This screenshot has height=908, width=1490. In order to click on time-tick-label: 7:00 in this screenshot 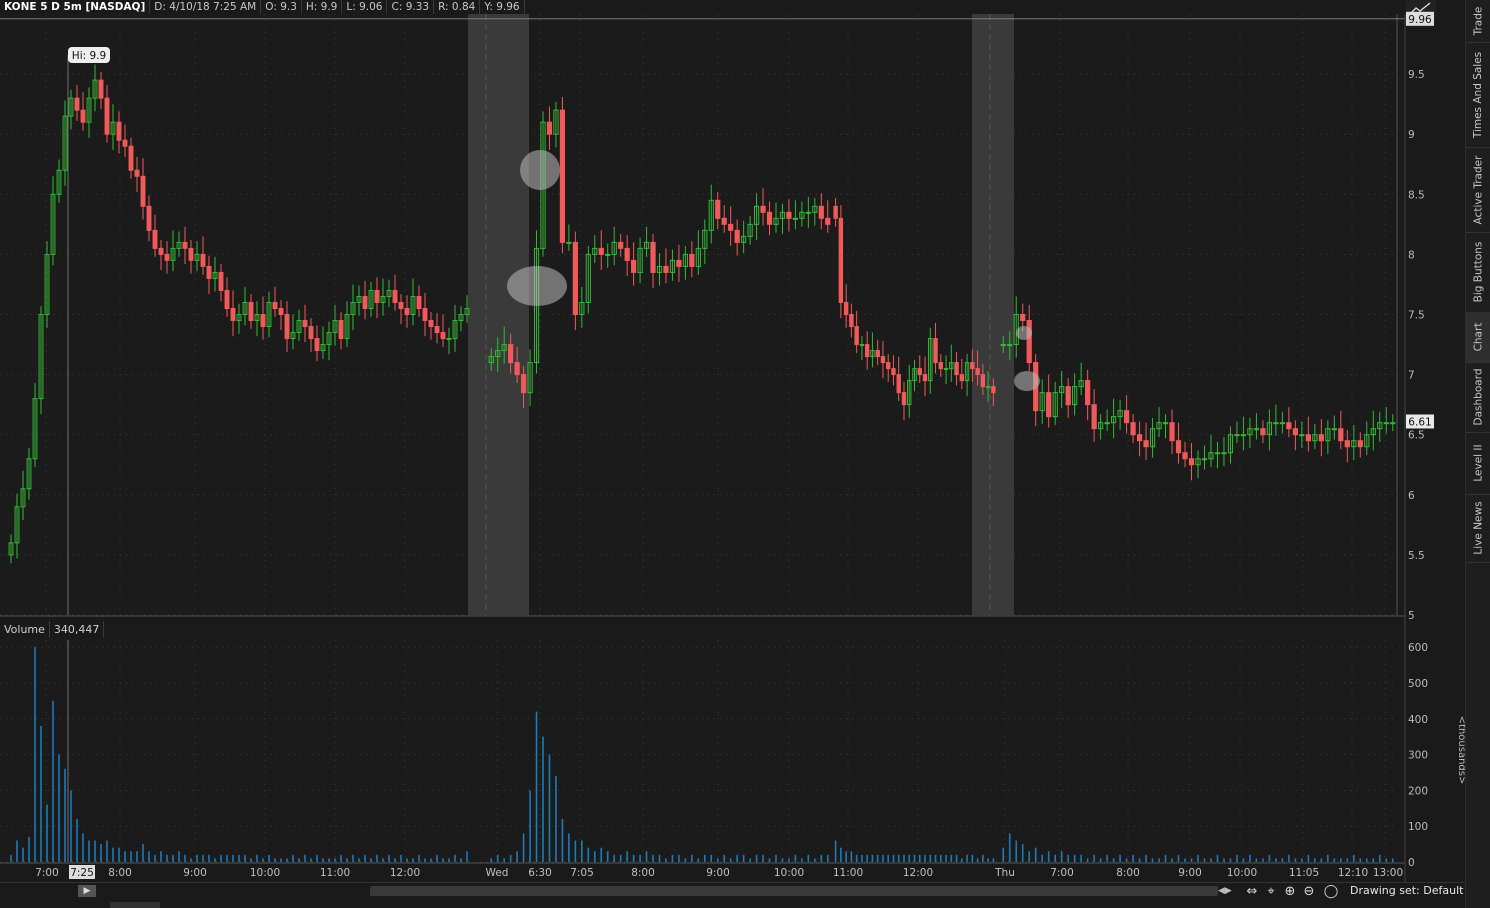, I will do `click(1062, 873)`.